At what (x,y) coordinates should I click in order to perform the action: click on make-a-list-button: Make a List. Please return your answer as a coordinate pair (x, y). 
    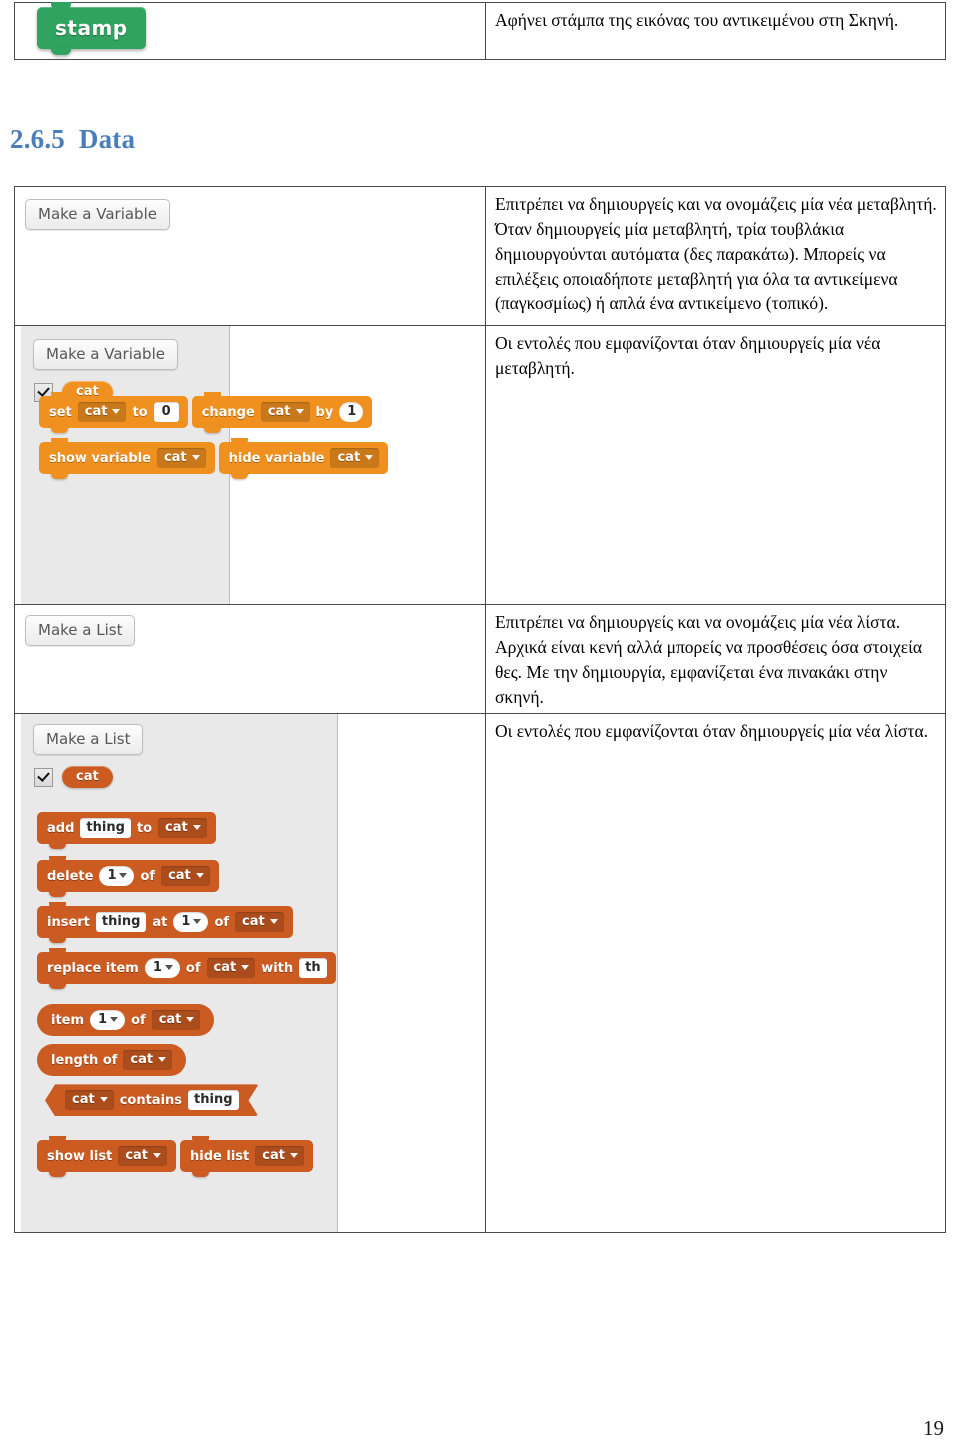
    Looking at the image, I should click on (80, 630).